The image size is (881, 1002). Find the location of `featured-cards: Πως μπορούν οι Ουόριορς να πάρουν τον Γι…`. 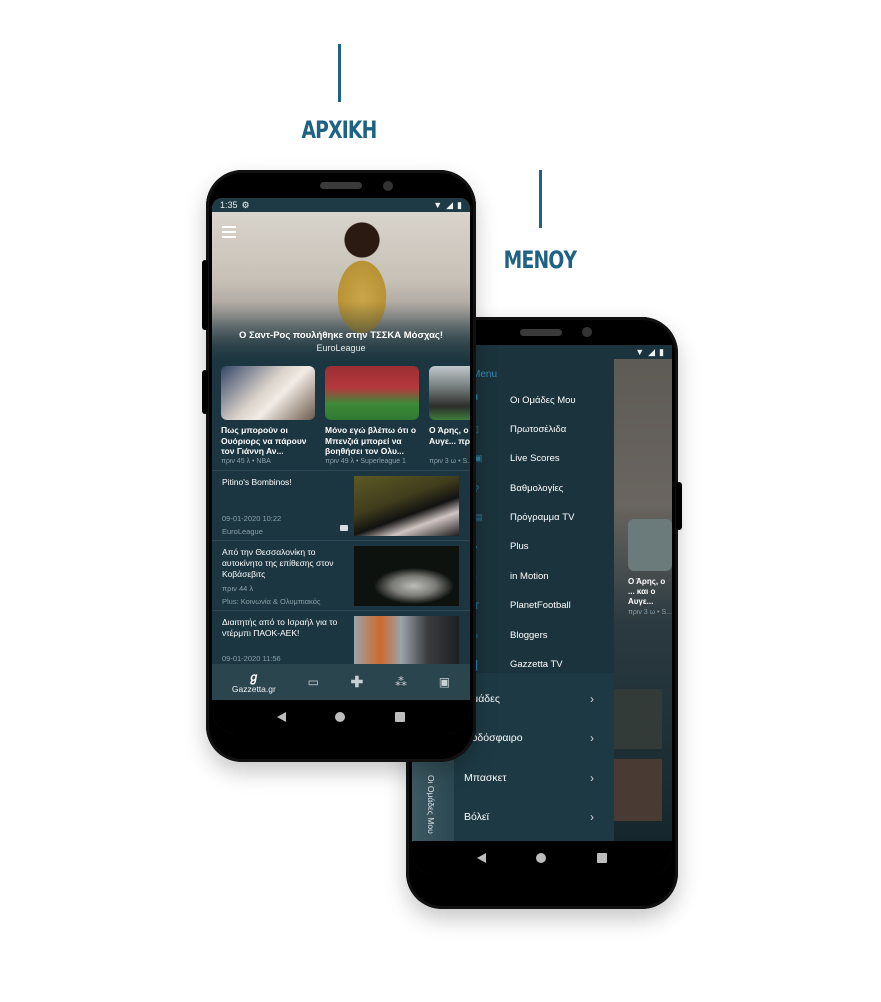

featured-cards: Πως μπορούν οι Ουόριορς να πάρουν τον Γι… is located at coordinates (345, 415).